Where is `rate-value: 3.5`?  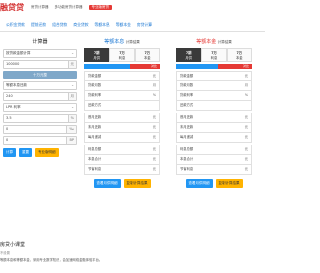
rate-value: 3.5 is located at coordinates (9, 118).